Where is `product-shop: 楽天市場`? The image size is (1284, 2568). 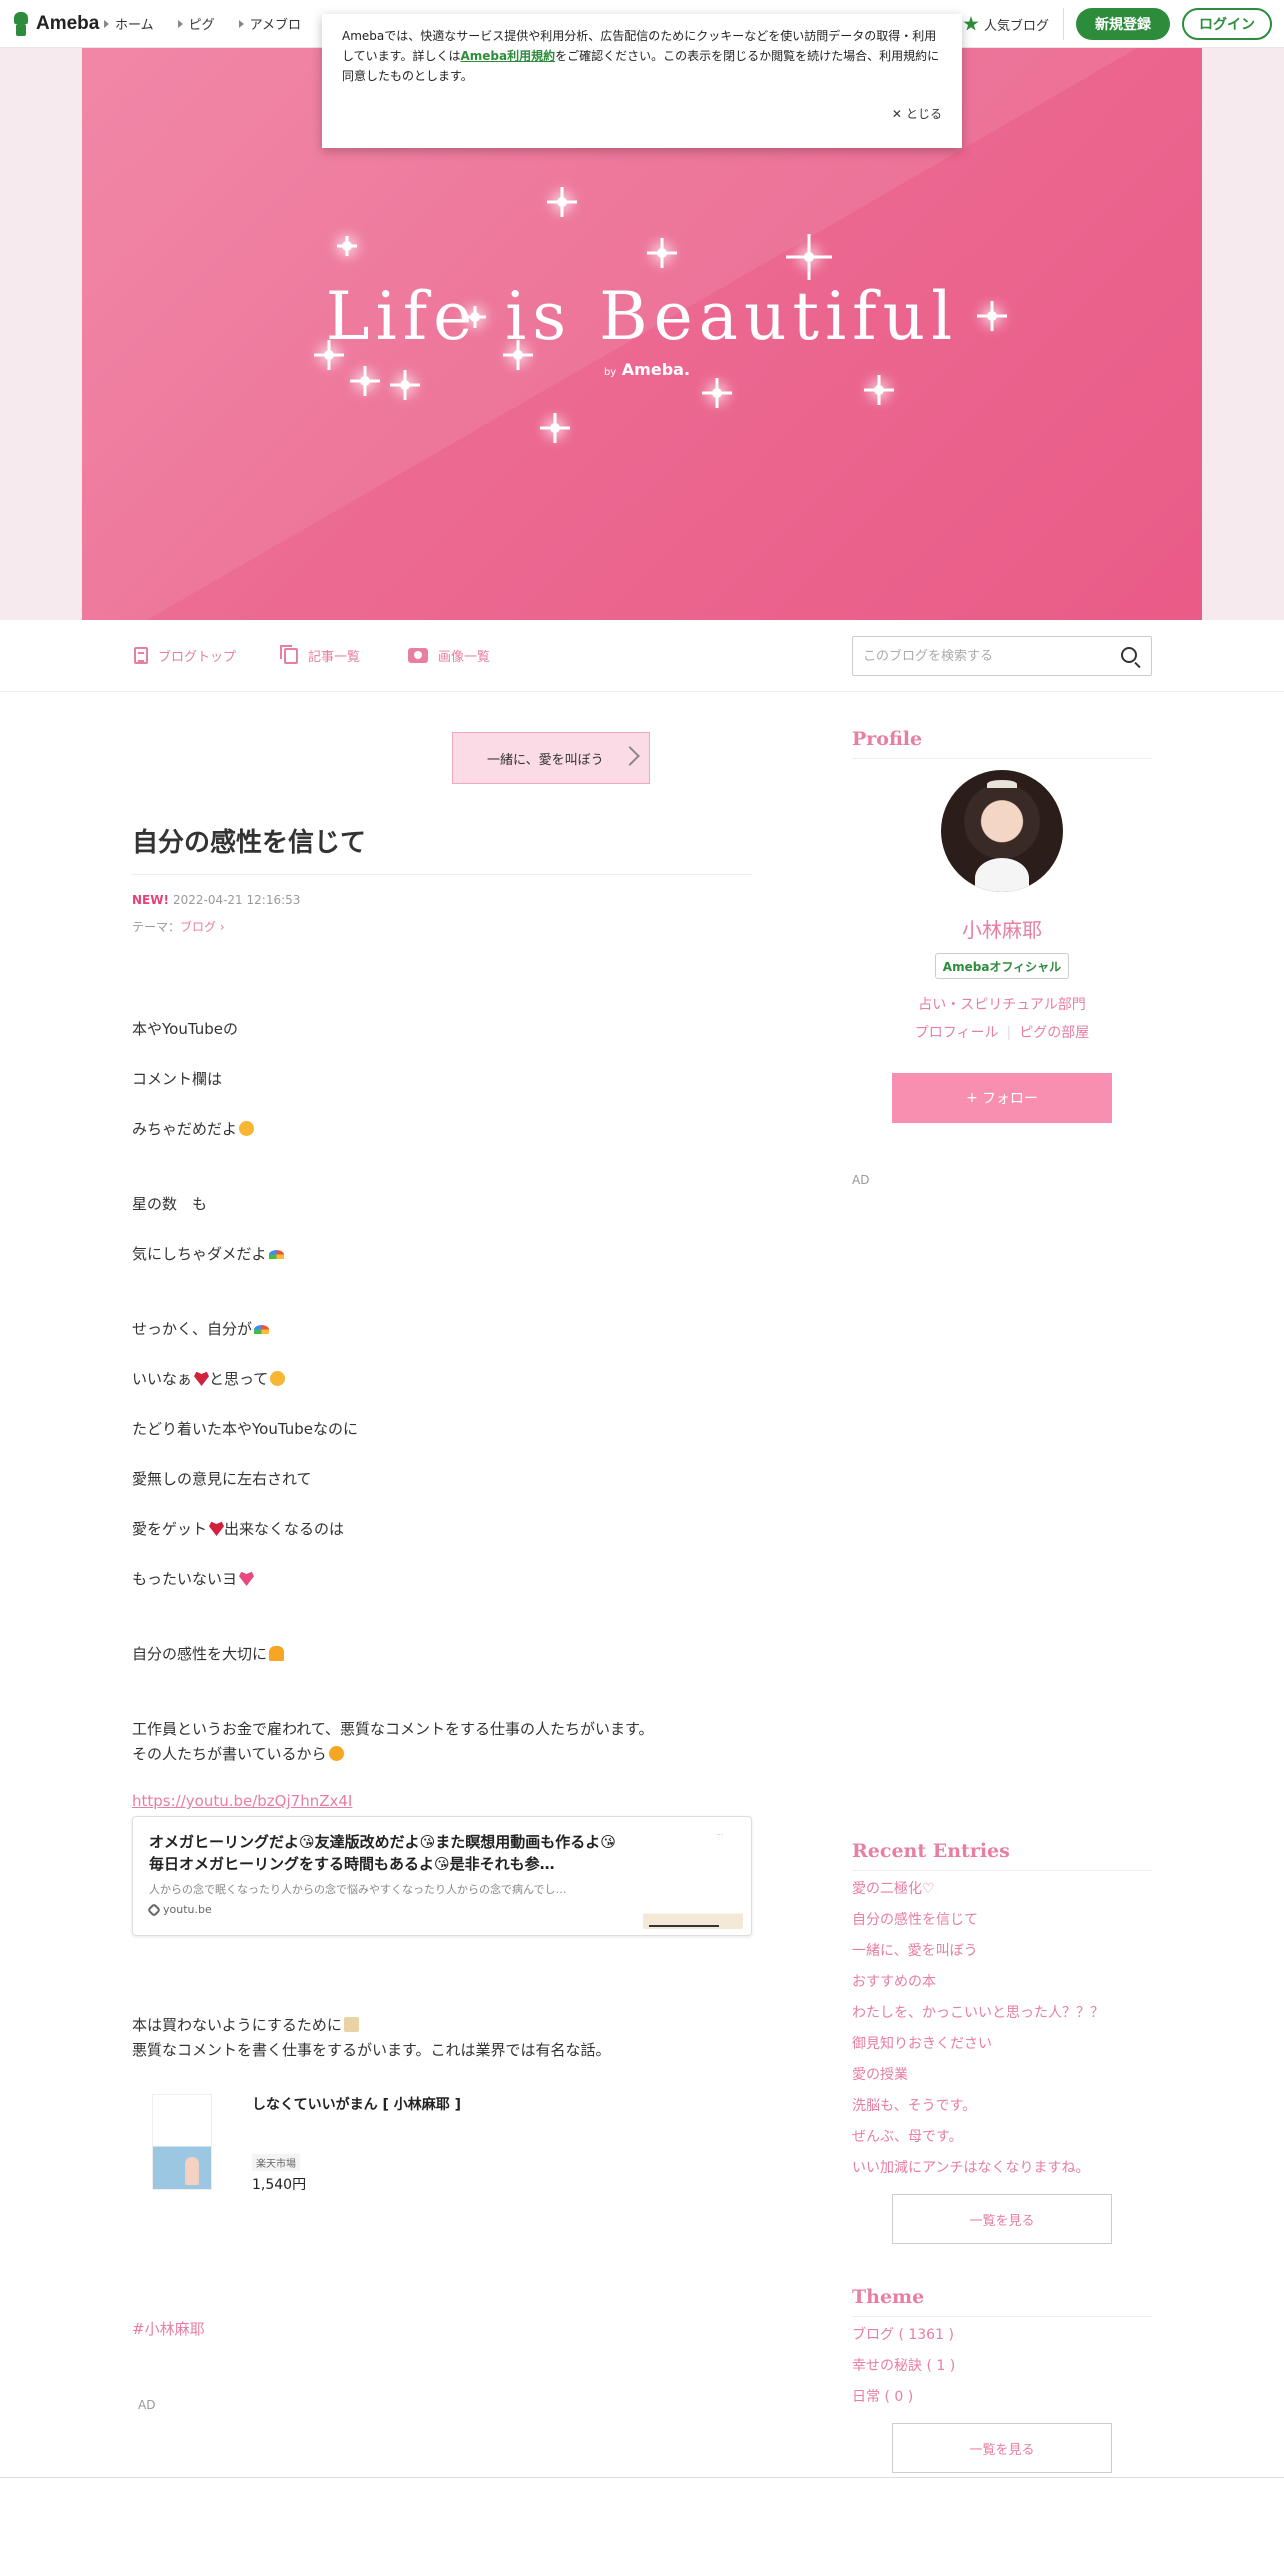 product-shop: 楽天市場 is located at coordinates (276, 2162).